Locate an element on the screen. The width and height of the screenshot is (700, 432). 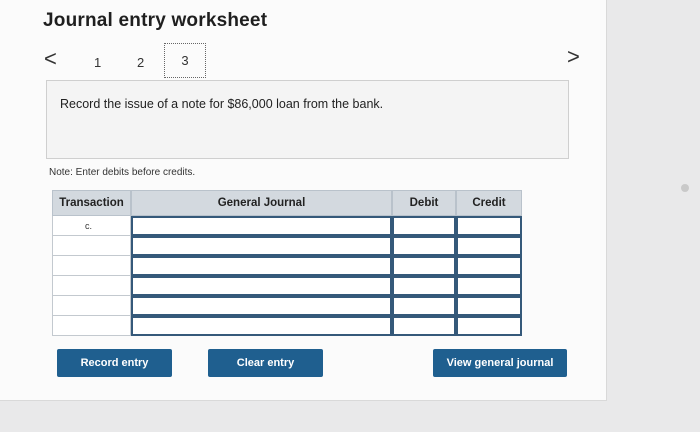
header-general-journal: General Journal is located at coordinates (261, 203).